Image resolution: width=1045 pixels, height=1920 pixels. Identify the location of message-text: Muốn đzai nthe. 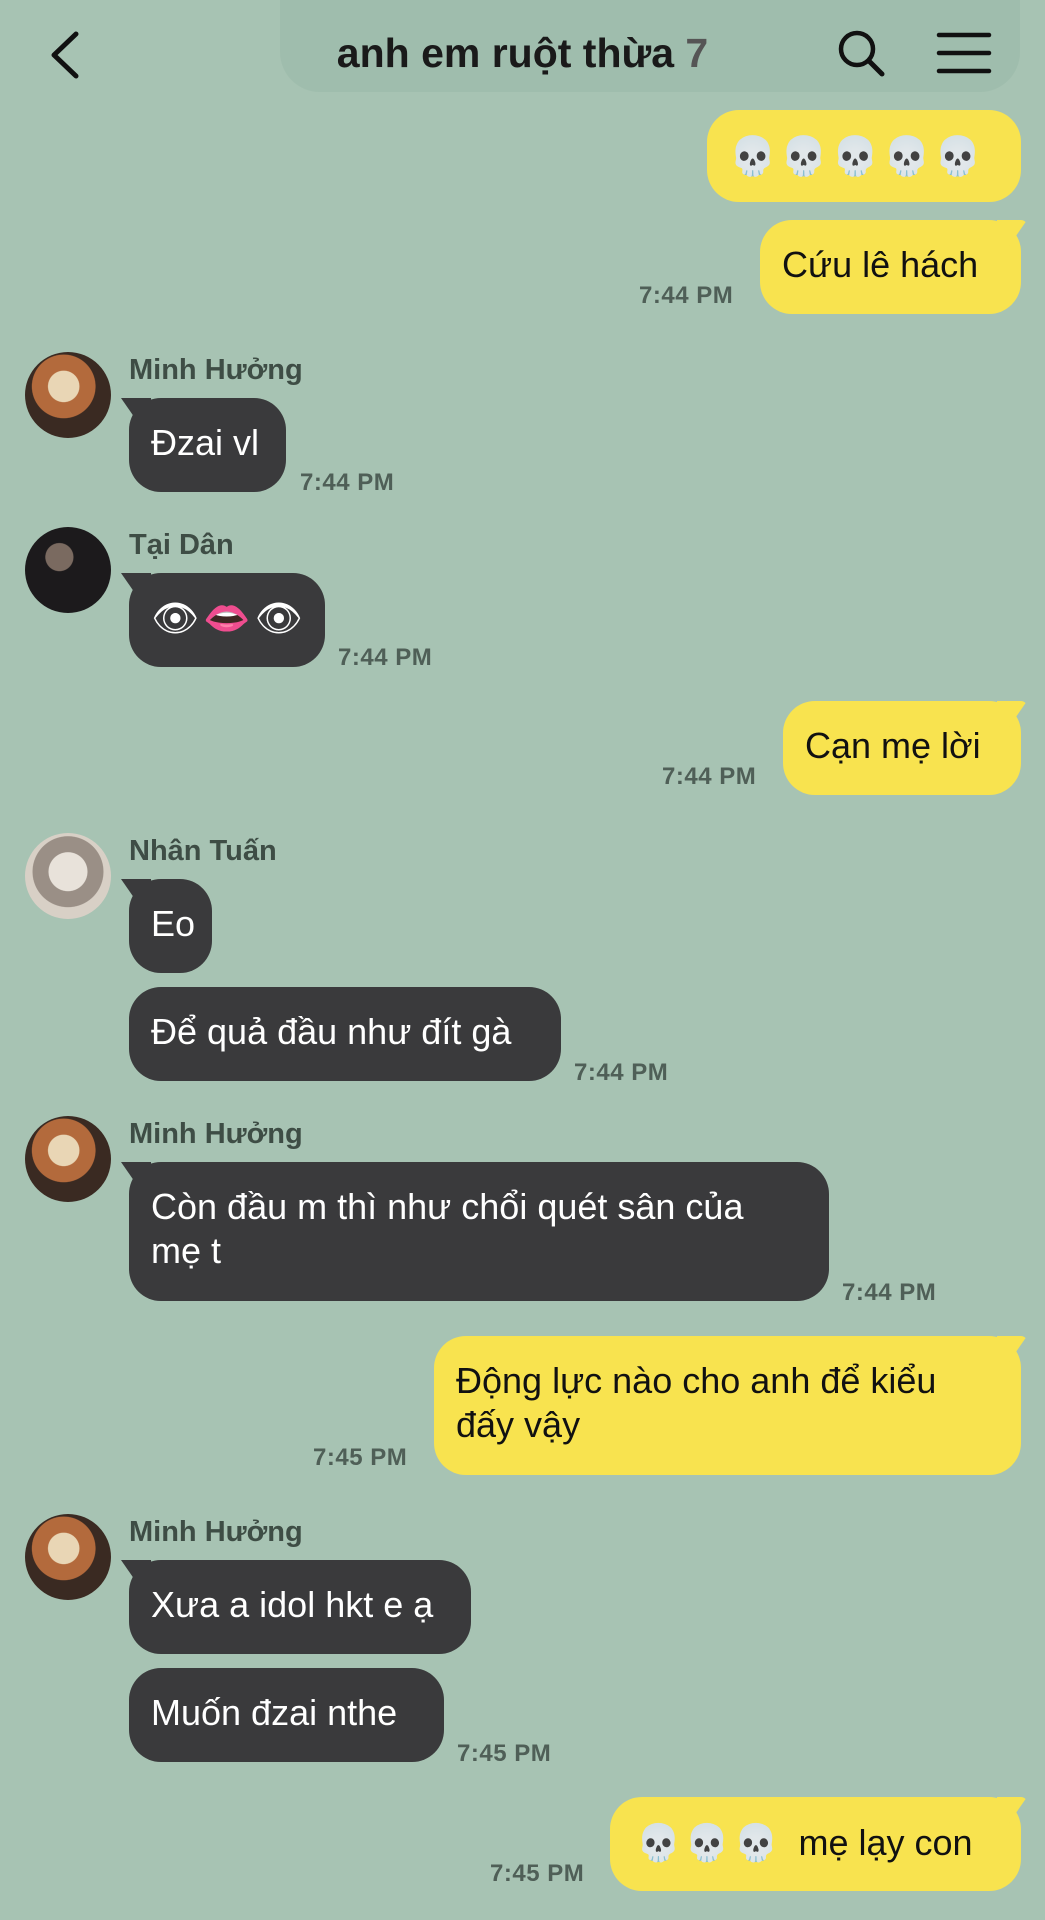
(274, 1712).